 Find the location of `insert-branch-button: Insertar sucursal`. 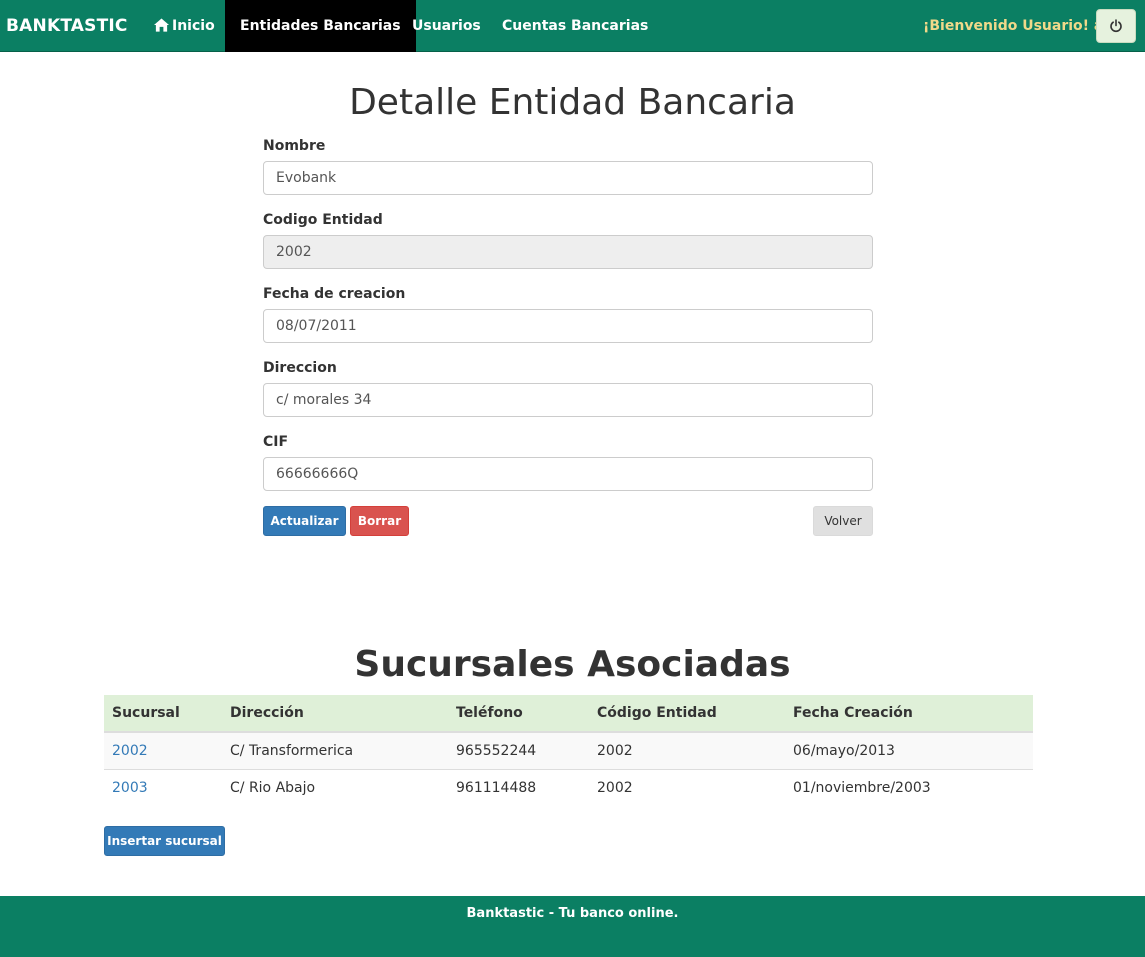

insert-branch-button: Insertar sucursal is located at coordinates (164, 841).